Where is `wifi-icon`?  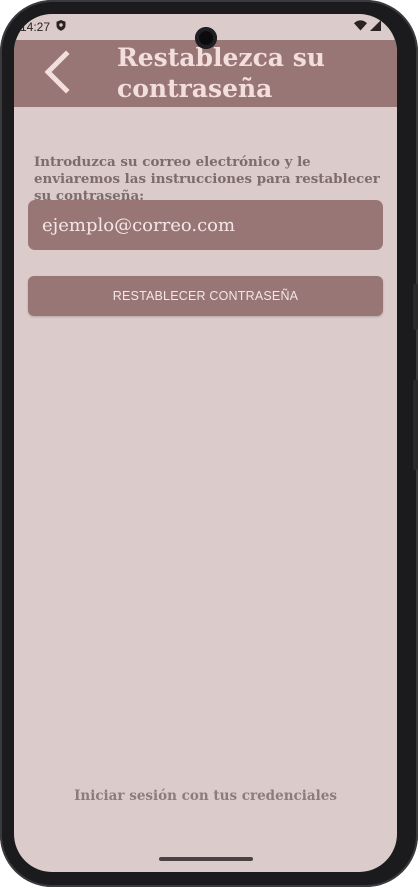
wifi-icon is located at coordinates (360, 27).